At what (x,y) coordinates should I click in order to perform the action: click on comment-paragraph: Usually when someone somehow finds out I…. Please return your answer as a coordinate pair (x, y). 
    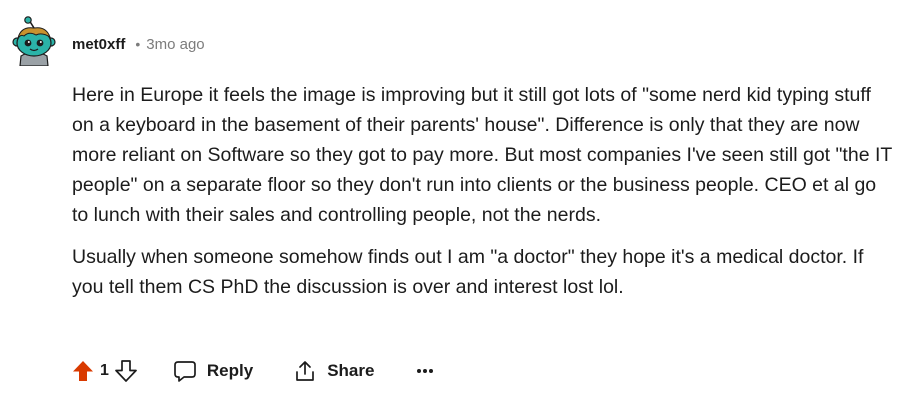
    Looking at the image, I should click on (468, 272).